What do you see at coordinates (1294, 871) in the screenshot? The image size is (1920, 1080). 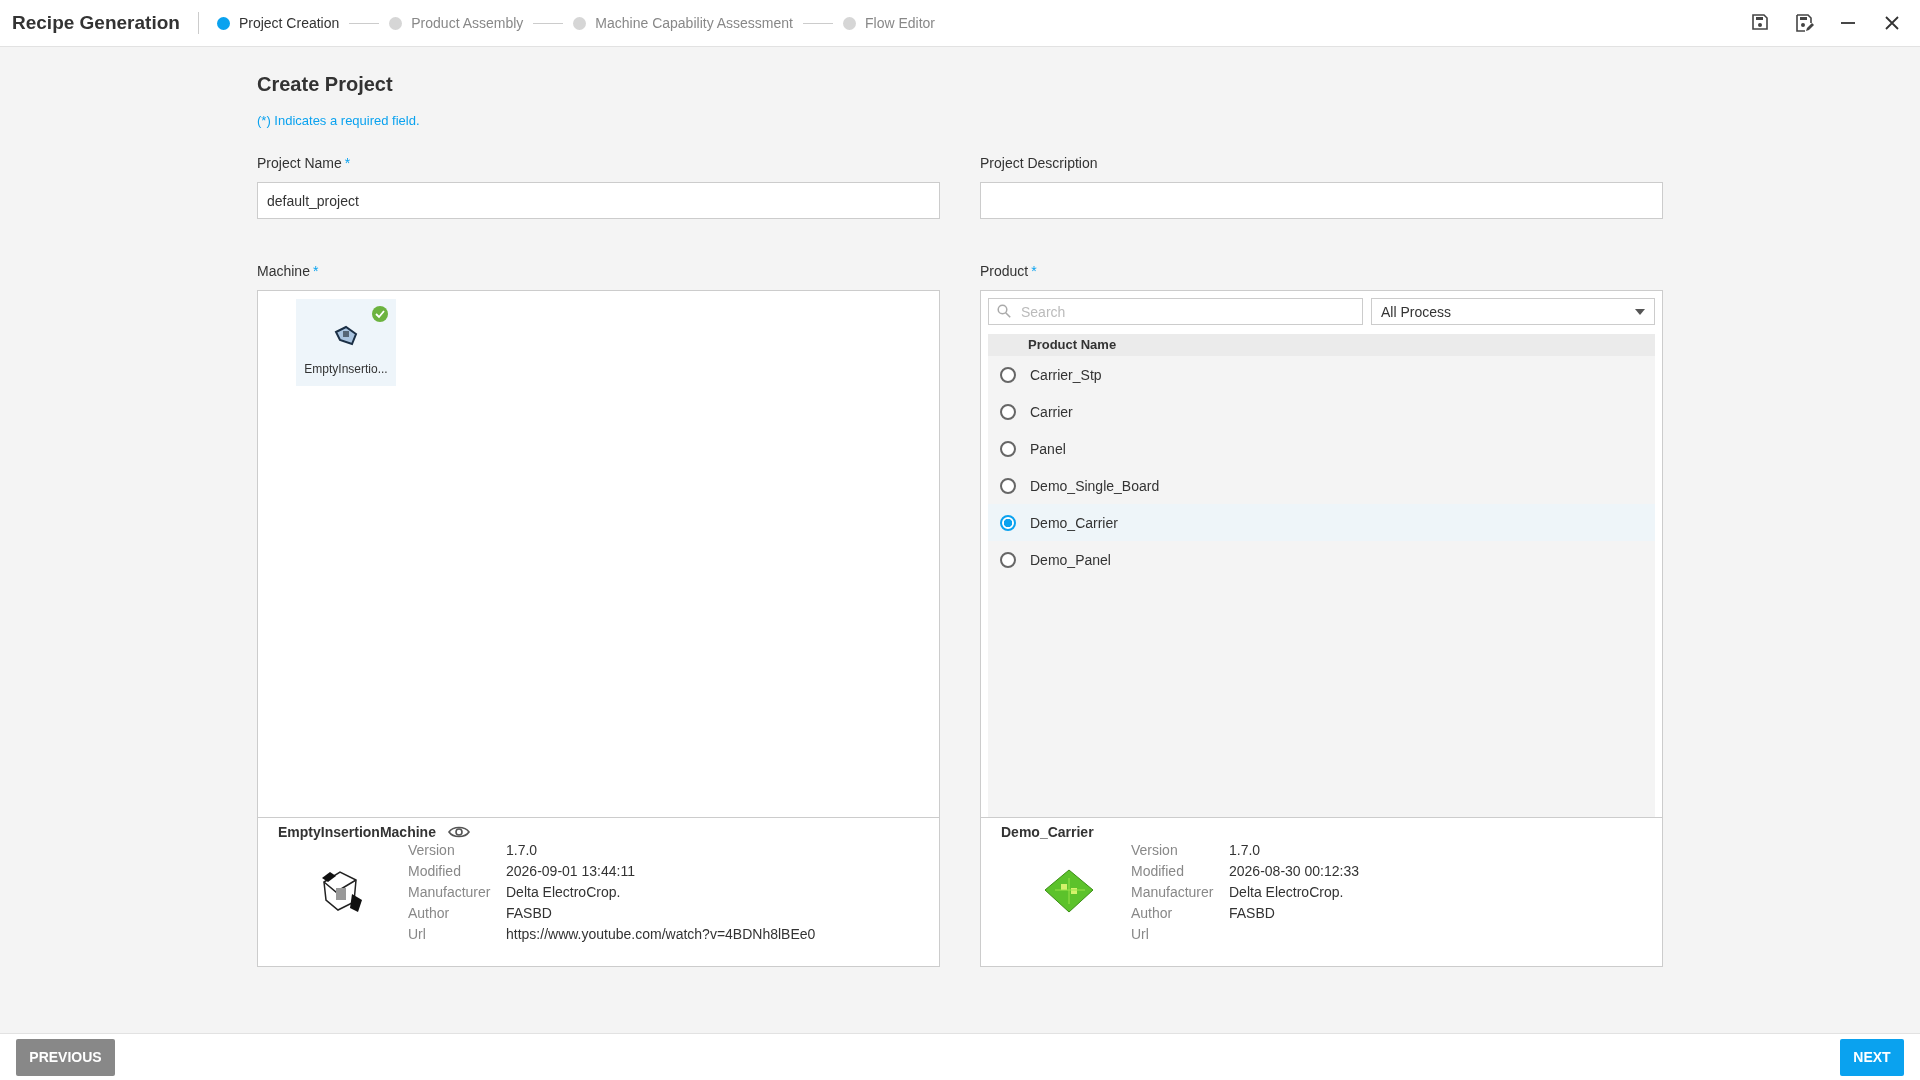 I see `detail-value: 2026-08-30 00:12:33` at bounding box center [1294, 871].